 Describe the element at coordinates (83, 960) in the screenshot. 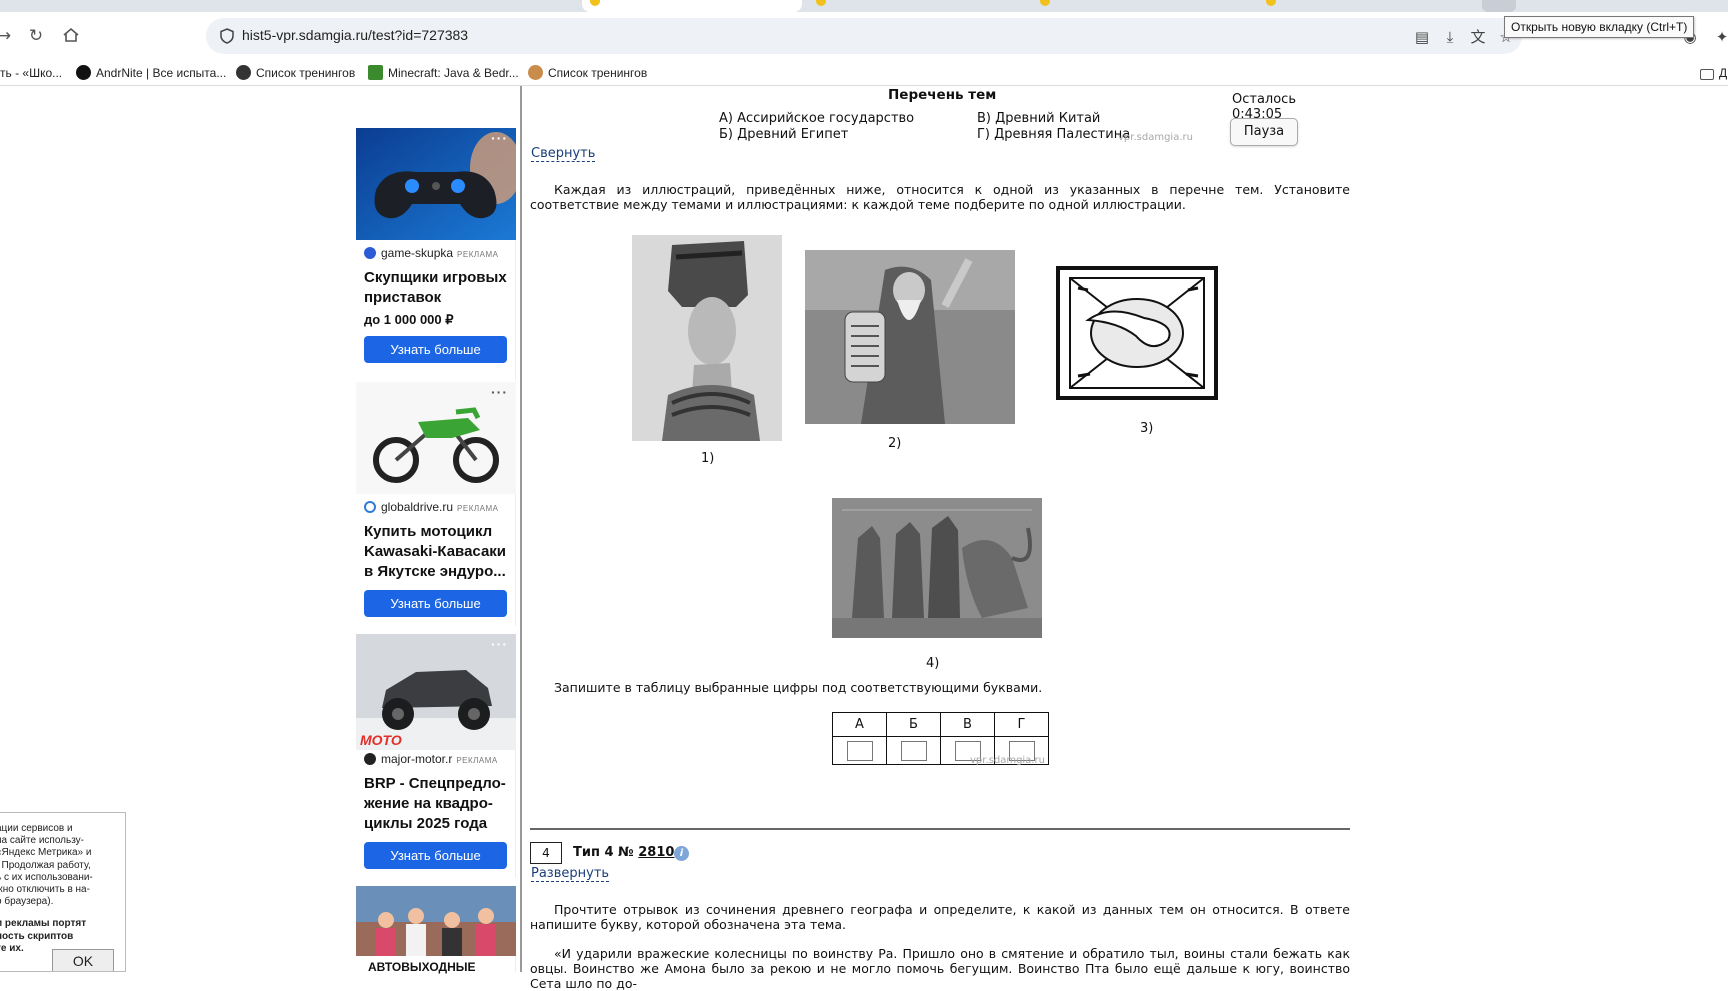

I see `cookie-ok-button: OK` at that location.